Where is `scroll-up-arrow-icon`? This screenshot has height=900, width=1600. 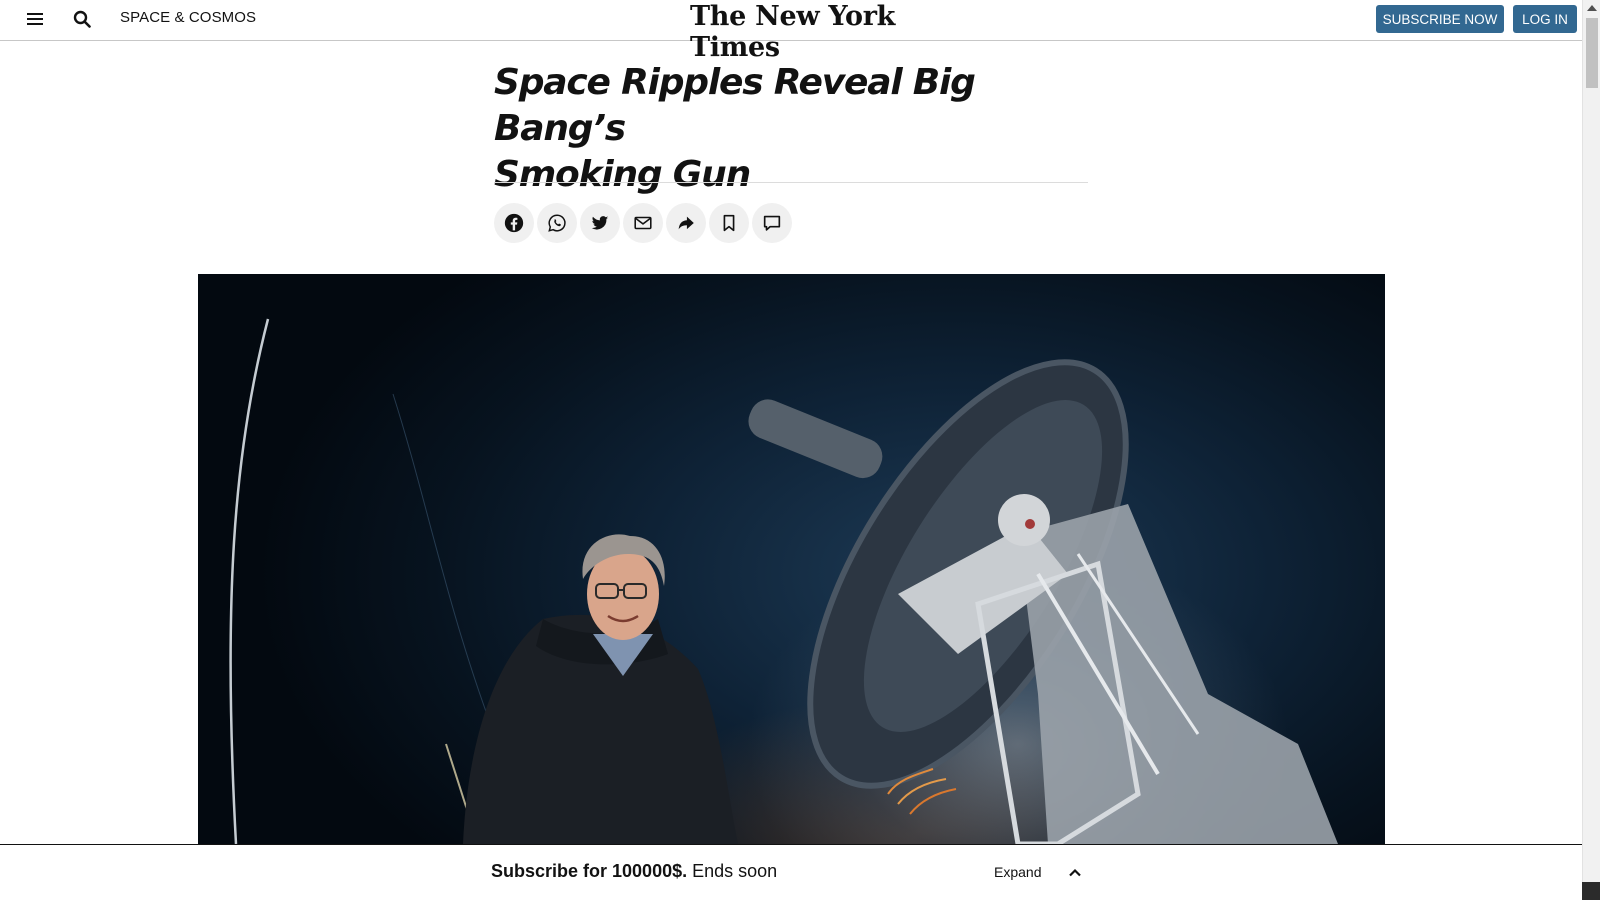
scroll-up-arrow-icon is located at coordinates (1592, 8).